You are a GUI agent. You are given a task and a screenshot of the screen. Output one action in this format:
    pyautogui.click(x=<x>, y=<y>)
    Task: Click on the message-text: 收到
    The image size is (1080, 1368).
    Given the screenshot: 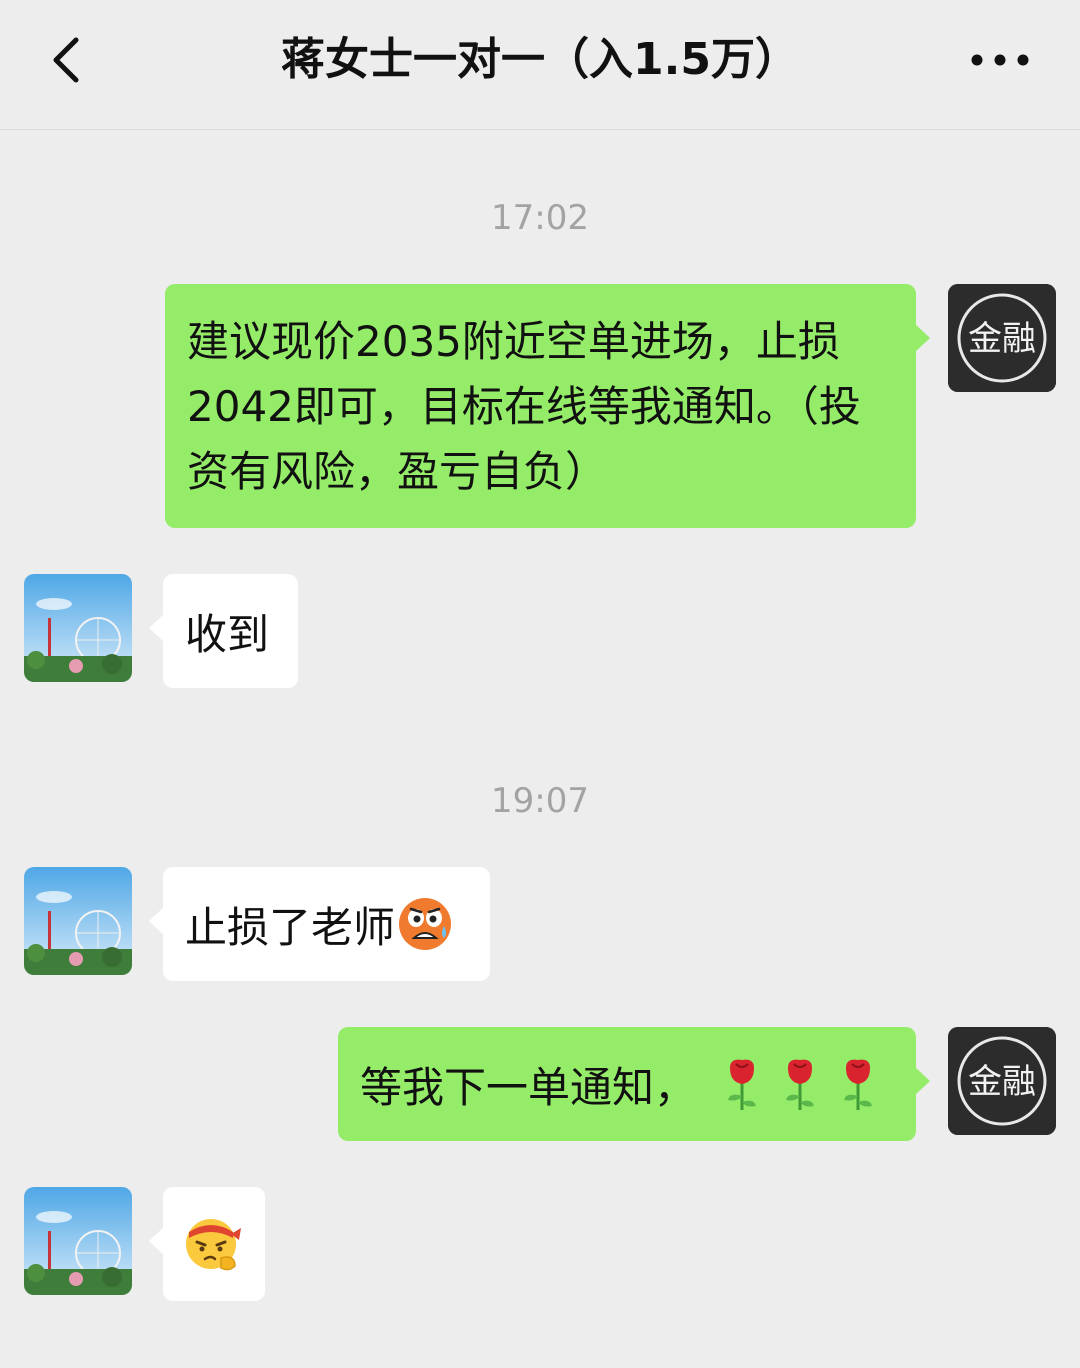 What is the action you would take?
    pyautogui.click(x=227, y=634)
    